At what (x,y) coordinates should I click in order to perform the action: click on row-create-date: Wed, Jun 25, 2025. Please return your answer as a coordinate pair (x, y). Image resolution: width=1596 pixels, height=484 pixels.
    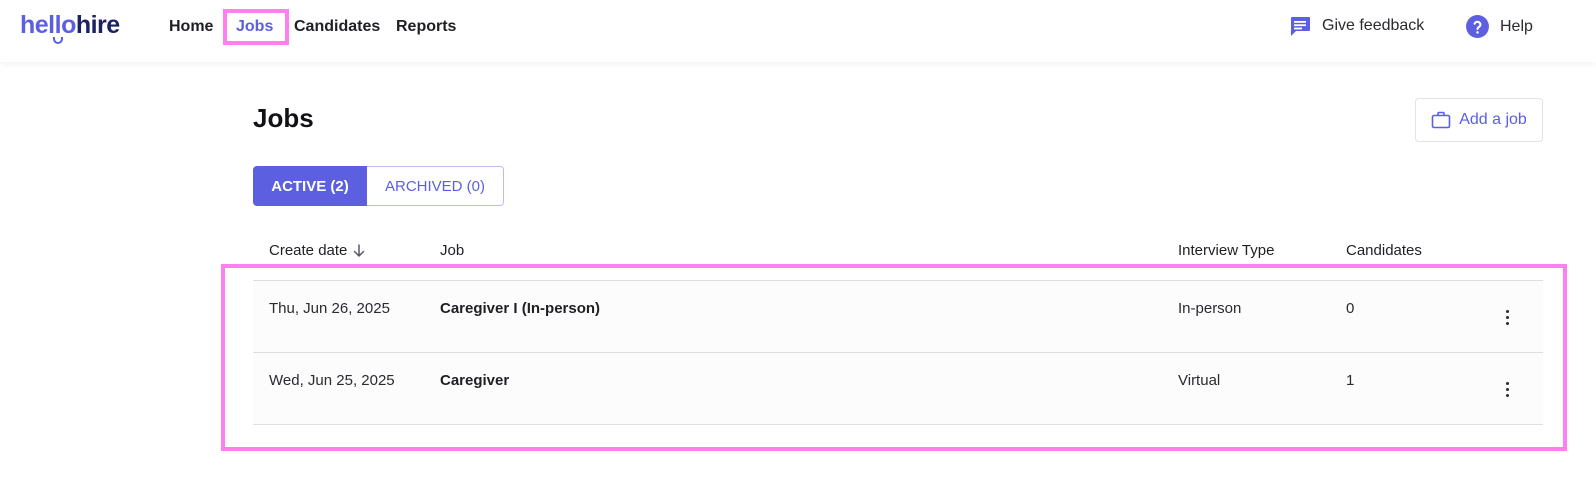
    Looking at the image, I should click on (332, 380).